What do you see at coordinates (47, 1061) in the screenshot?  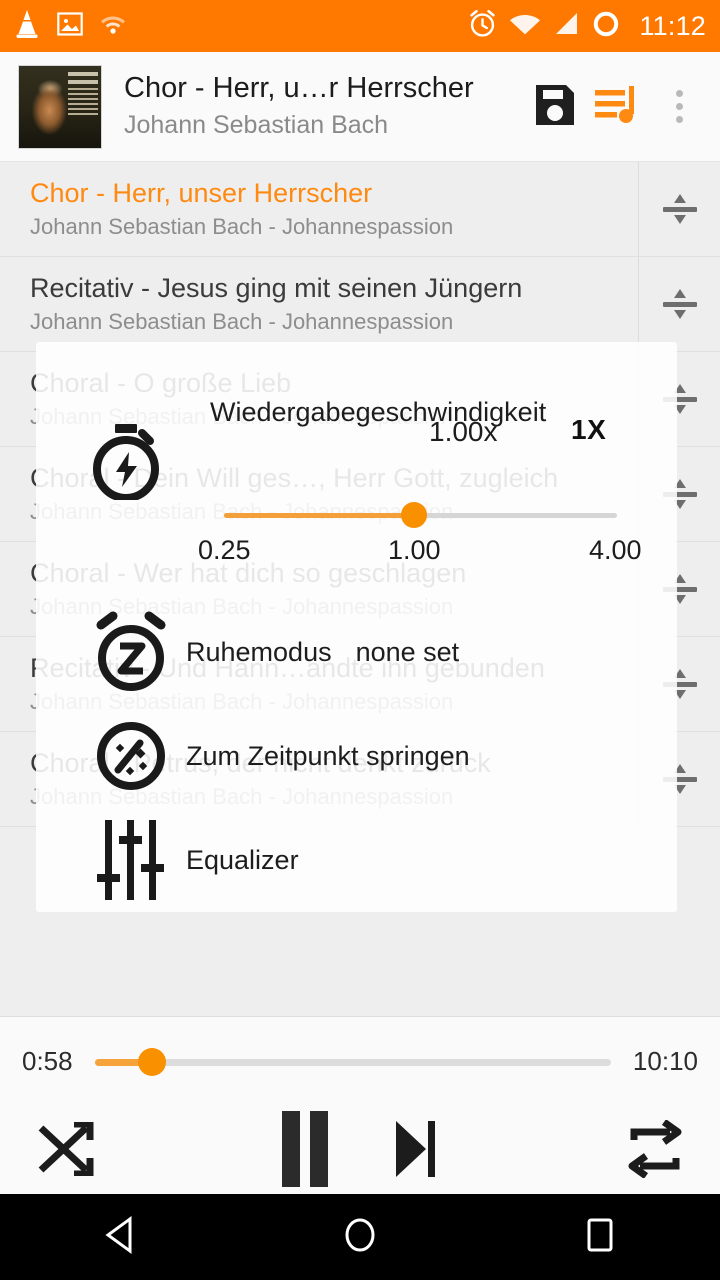 I see `elapsed-time: 0:58` at bounding box center [47, 1061].